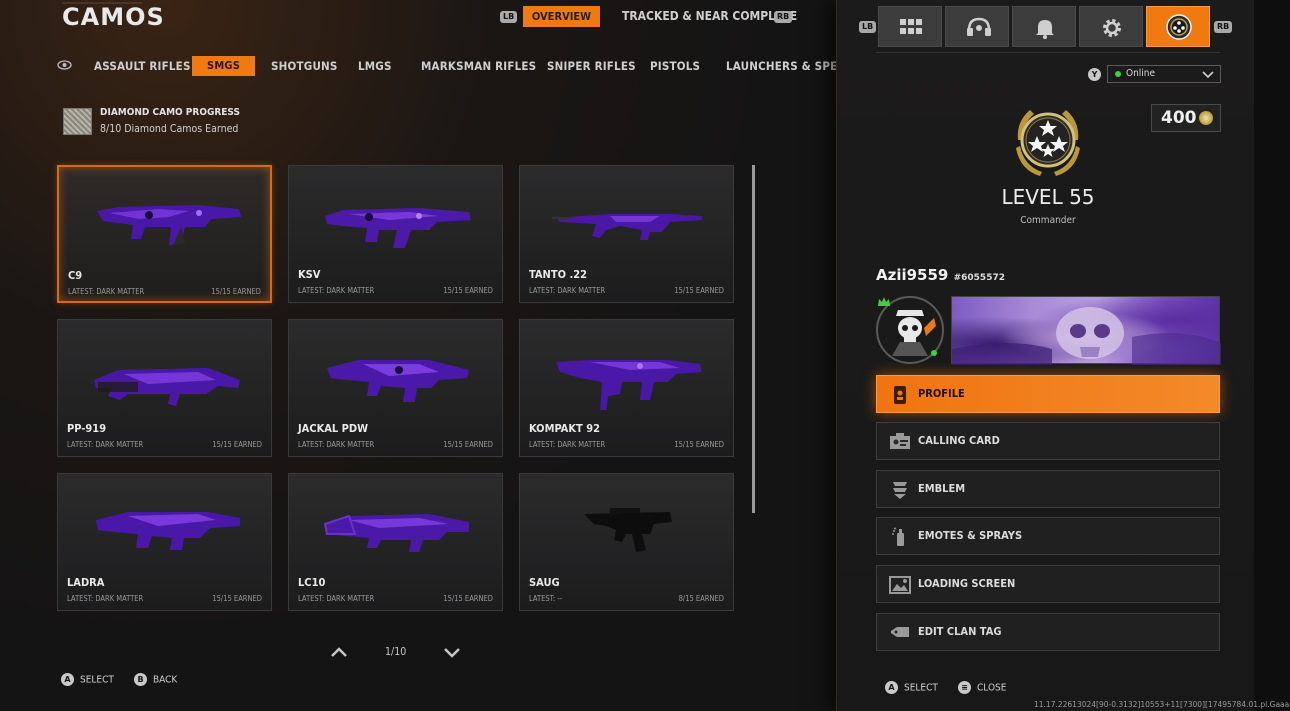 Image resolution: width=1290 pixels, height=711 pixels. What do you see at coordinates (478, 66) in the screenshot?
I see `category-marksman-rifles: MARKSMAN RIFLES` at bounding box center [478, 66].